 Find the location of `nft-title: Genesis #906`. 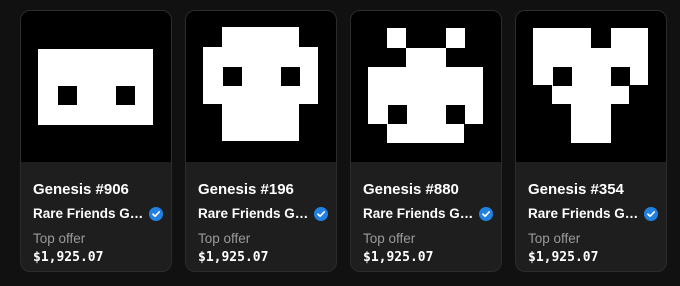

nft-title: Genesis #906 is located at coordinates (81, 189).